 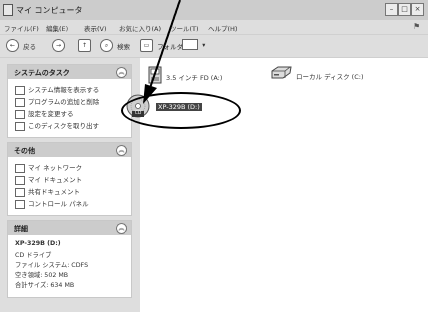 What do you see at coordinates (21, 229) in the screenshot?
I see `details-title: 詳細` at bounding box center [21, 229].